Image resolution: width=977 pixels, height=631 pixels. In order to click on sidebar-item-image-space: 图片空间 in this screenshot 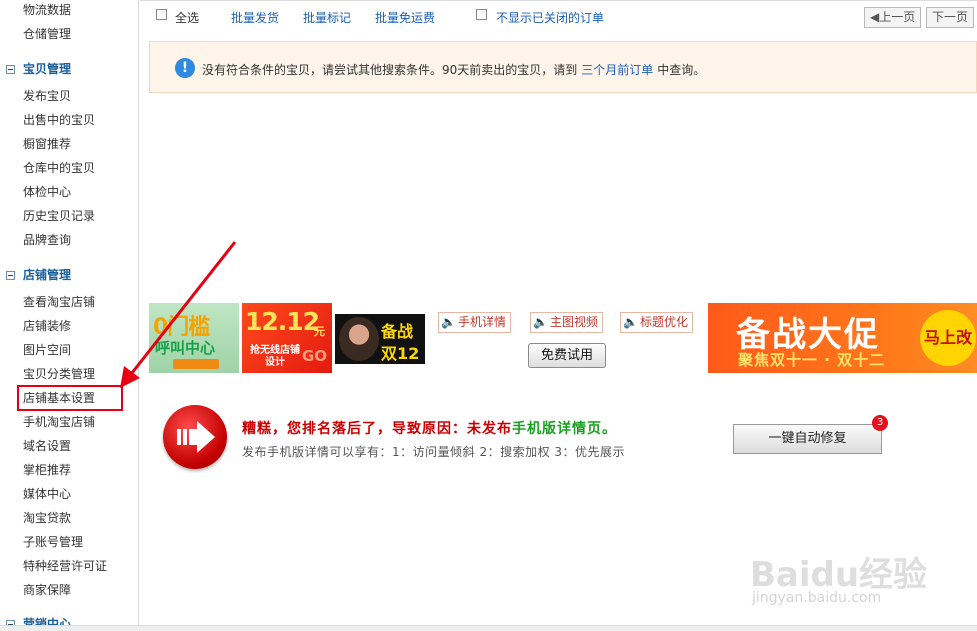, I will do `click(47, 350)`.